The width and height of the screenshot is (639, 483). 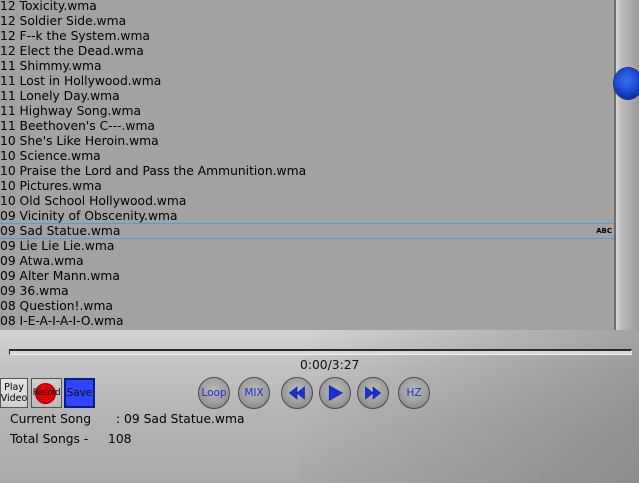 I want to click on playlist-item-title: 12 F--k the System.wma, so click(x=75, y=36).